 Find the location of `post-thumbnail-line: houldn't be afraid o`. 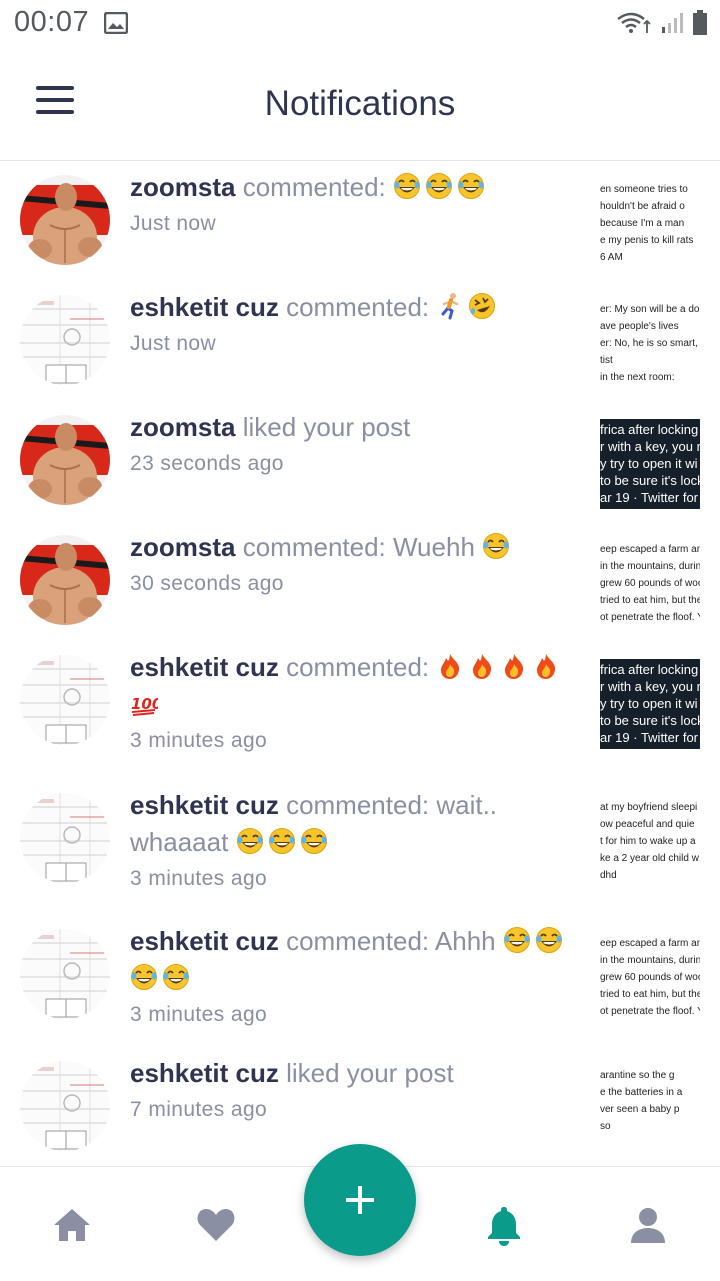

post-thumbnail-line: houldn't be afraid o is located at coordinates (642, 206).